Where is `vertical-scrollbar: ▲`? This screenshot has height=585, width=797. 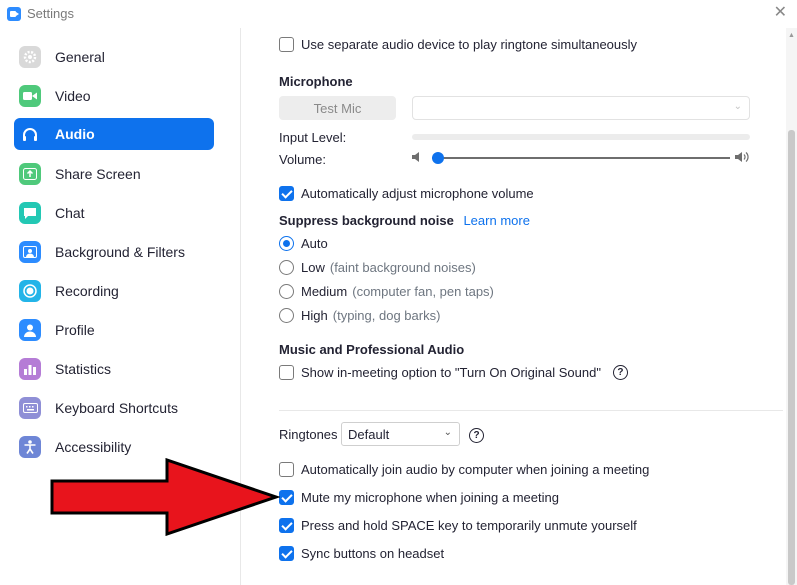
vertical-scrollbar: ▲ is located at coordinates (791, 306).